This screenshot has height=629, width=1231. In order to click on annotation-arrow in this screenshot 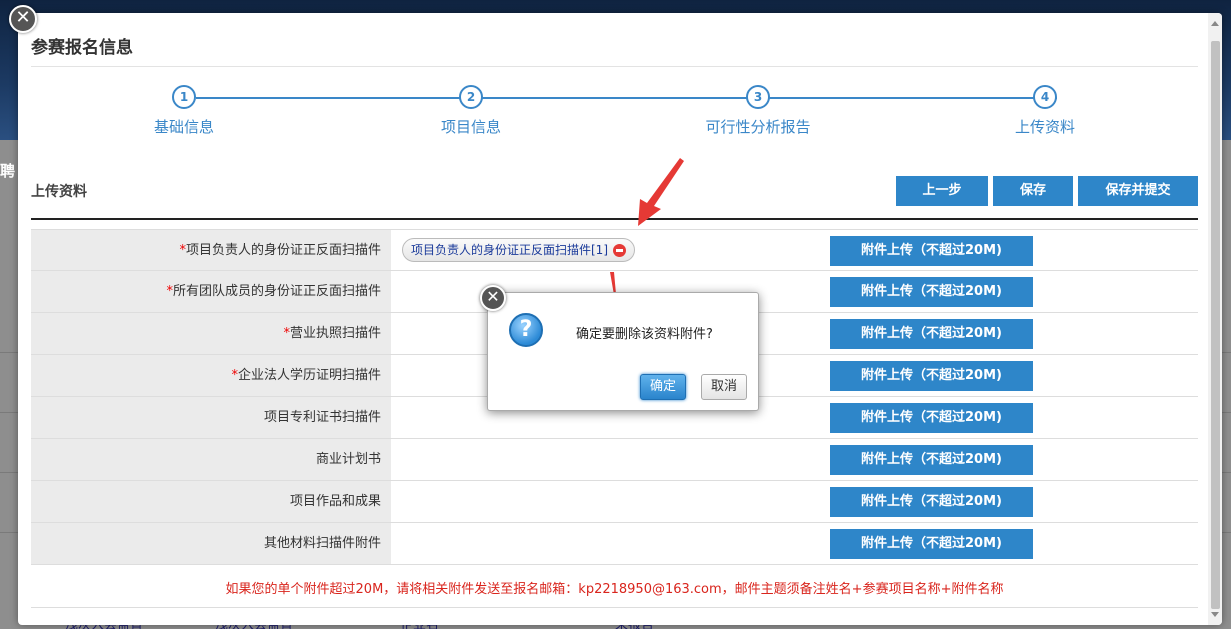, I will do `click(661, 192)`.